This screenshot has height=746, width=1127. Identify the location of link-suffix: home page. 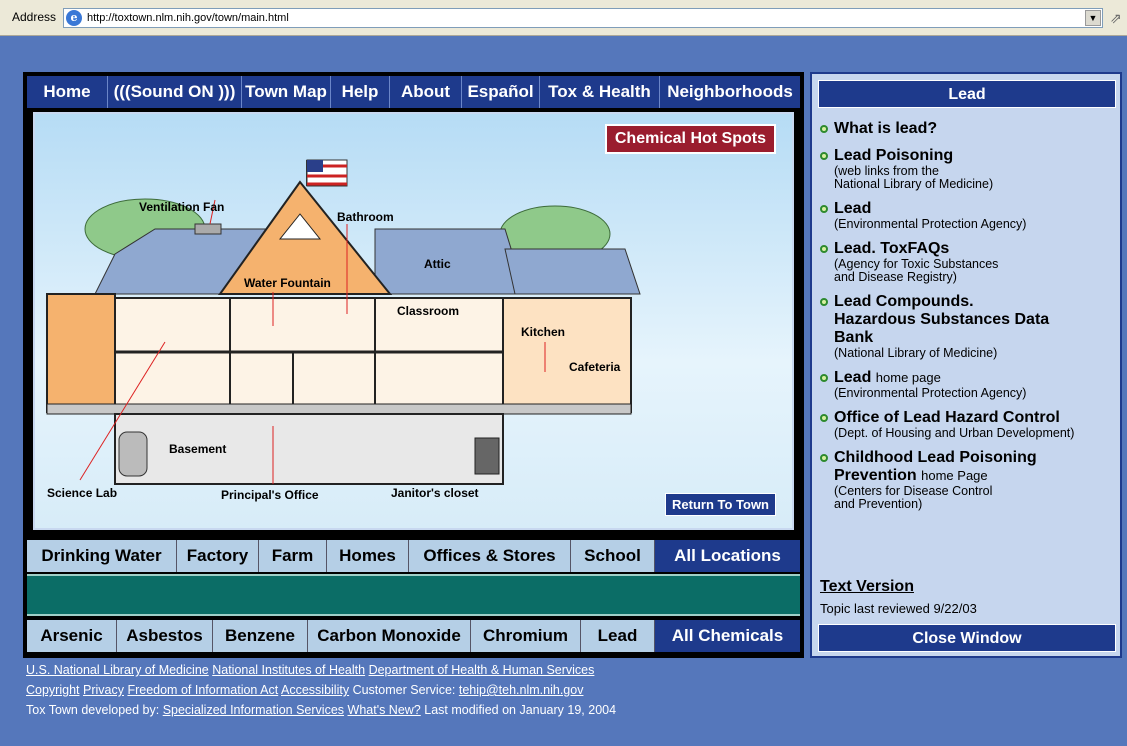
(908, 377).